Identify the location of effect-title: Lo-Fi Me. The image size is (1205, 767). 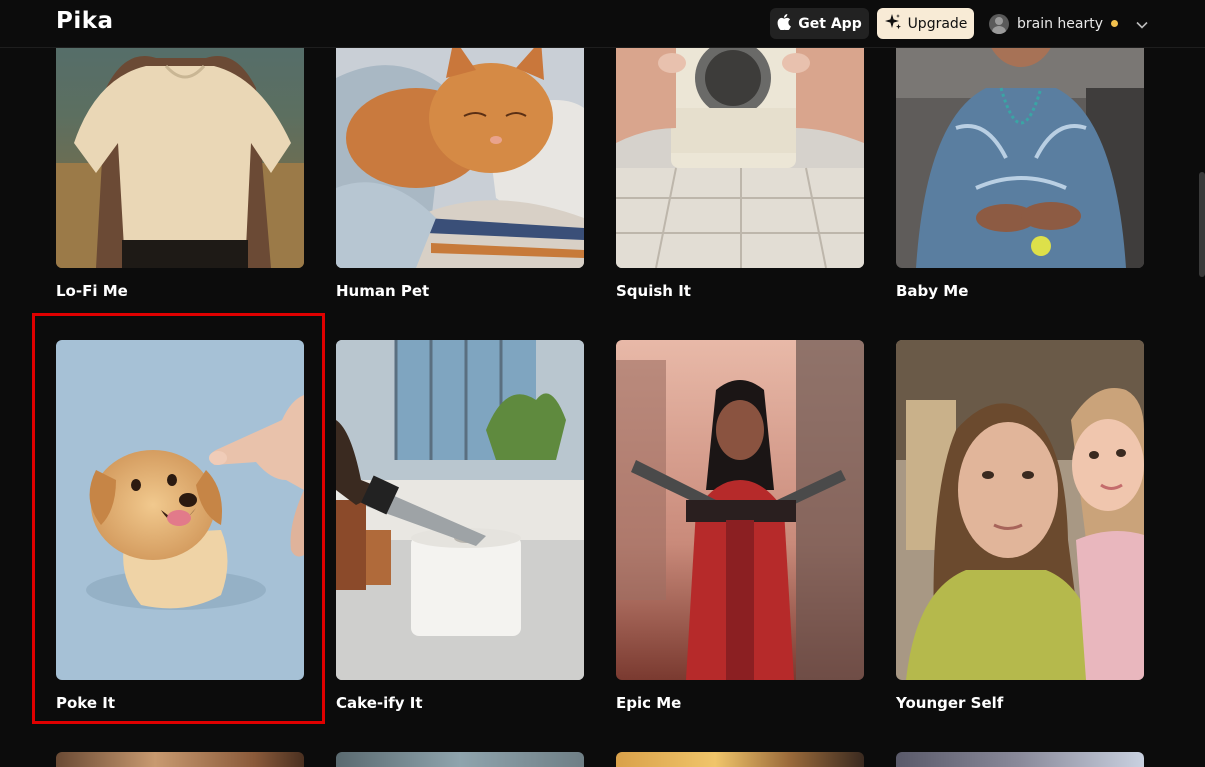
(92, 291).